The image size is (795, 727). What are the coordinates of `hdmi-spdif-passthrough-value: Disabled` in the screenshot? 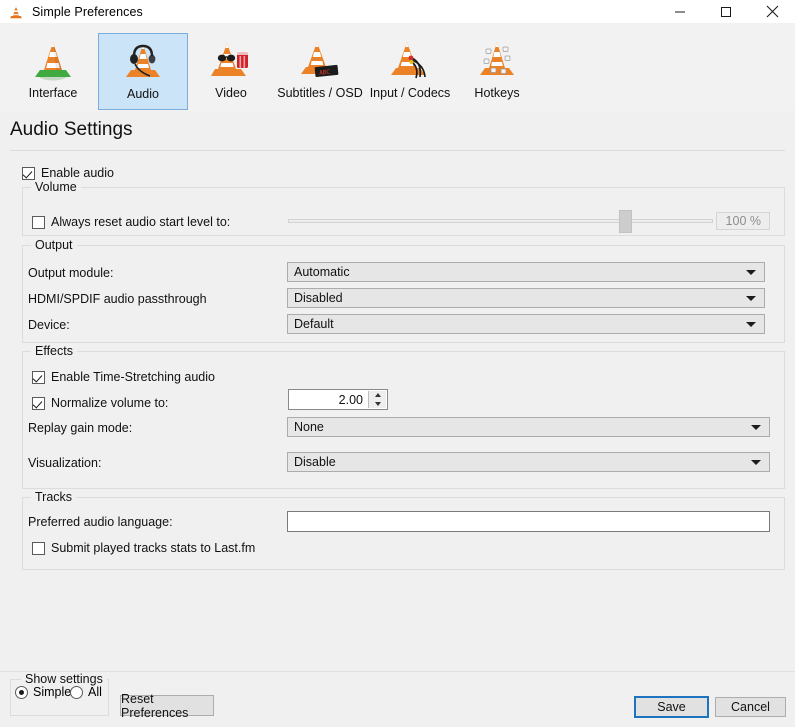 It's located at (318, 298).